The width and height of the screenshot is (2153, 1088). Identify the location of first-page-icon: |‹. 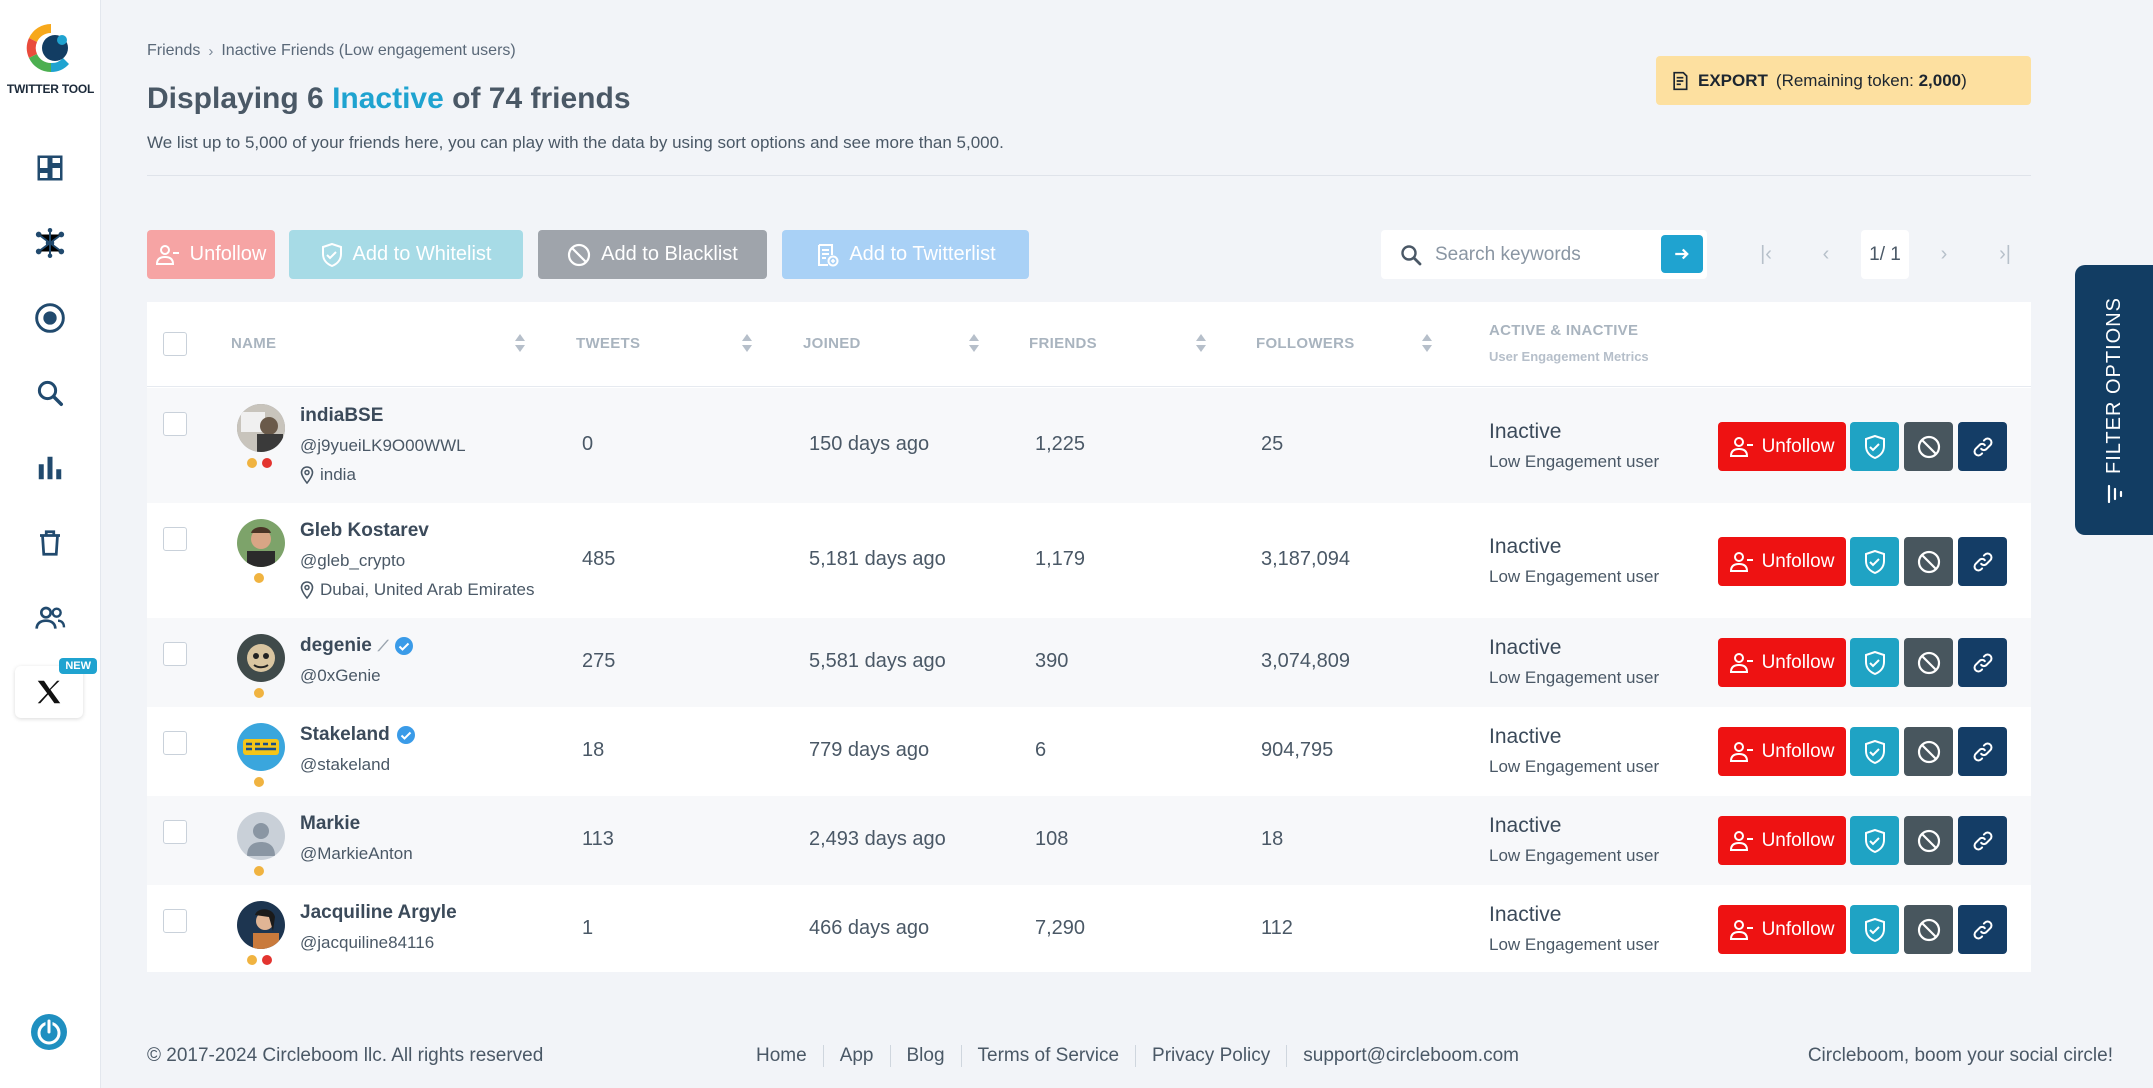
(1766, 254).